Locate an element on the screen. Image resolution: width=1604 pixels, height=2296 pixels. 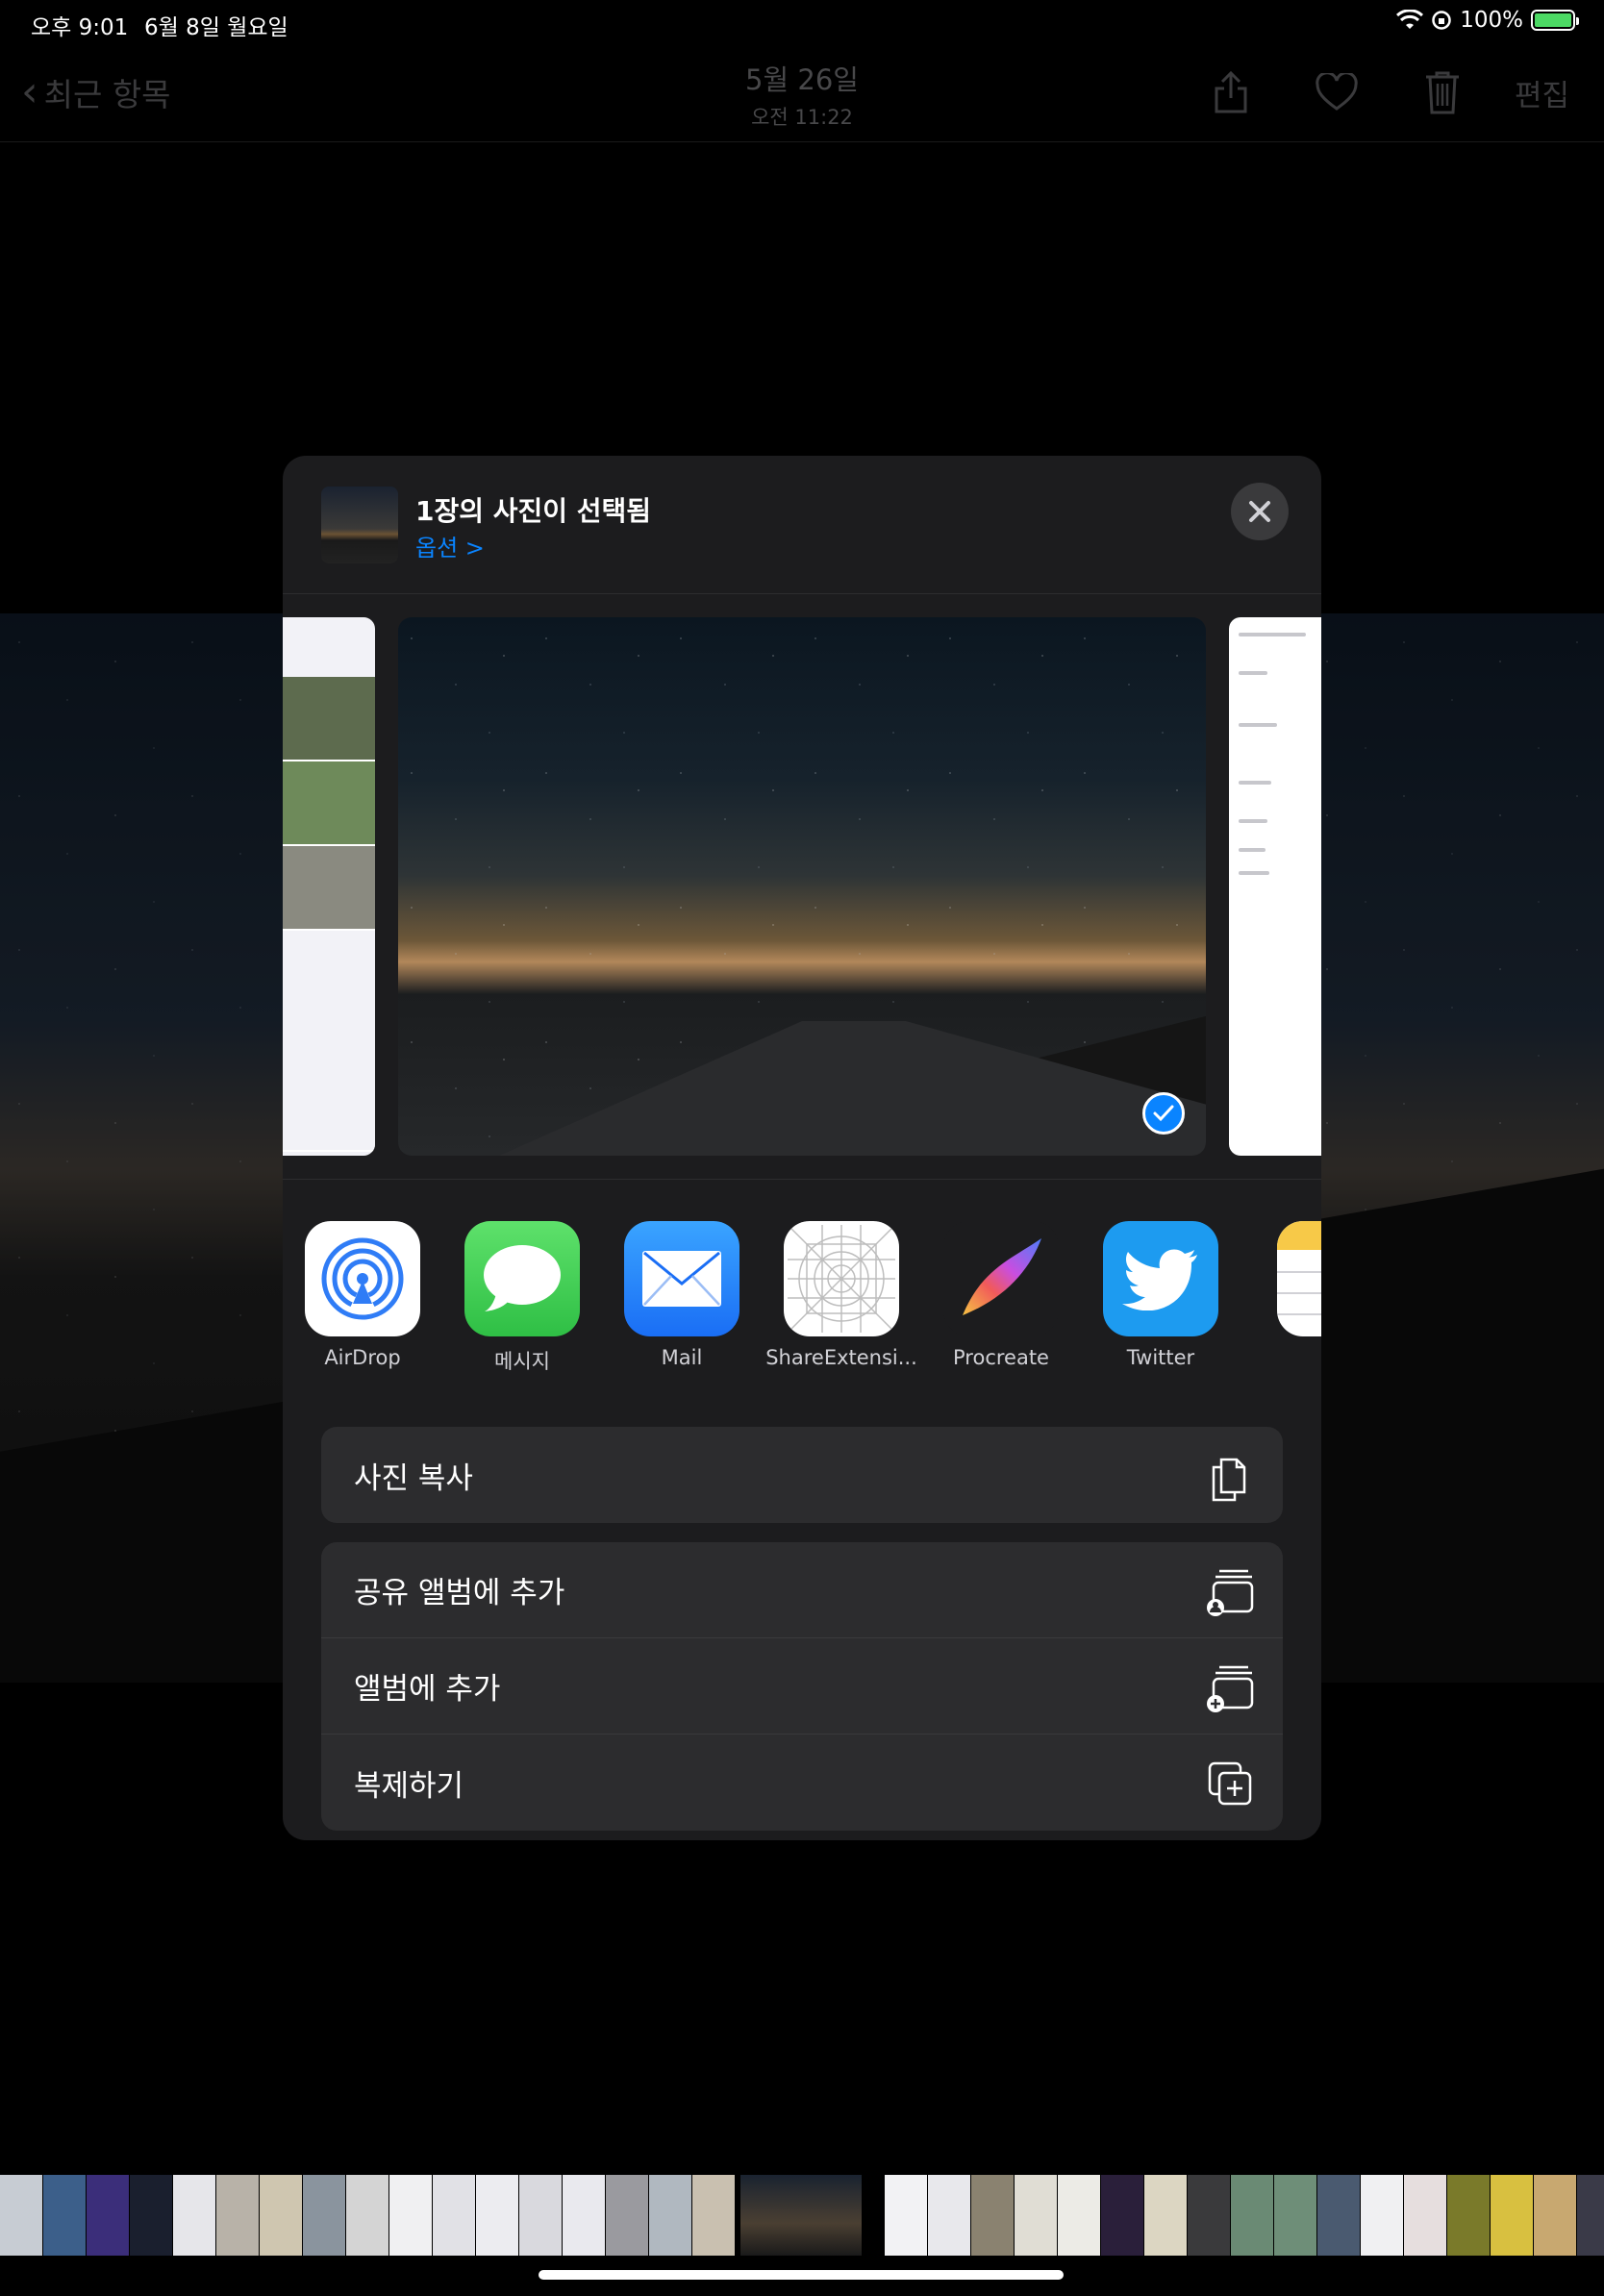
selected-photo is located at coordinates (802, 886).